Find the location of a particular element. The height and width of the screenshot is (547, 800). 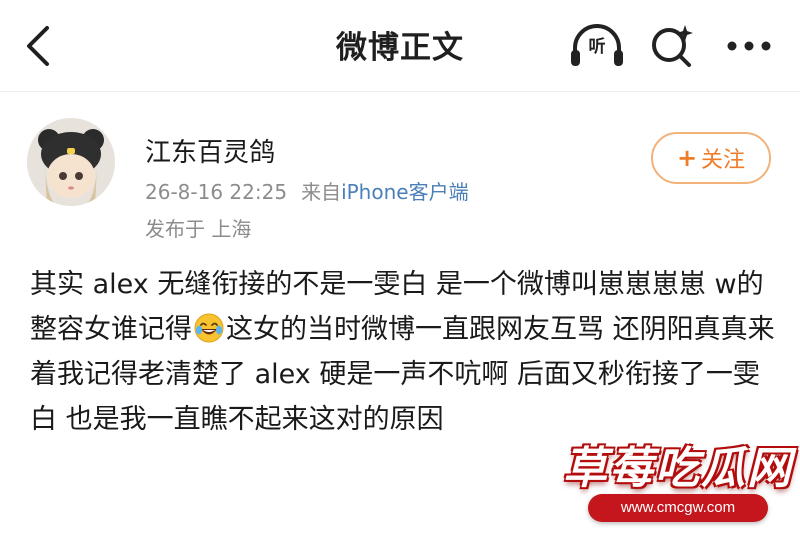

post-timestamp: 26-8-16 22:25 is located at coordinates (216, 192).